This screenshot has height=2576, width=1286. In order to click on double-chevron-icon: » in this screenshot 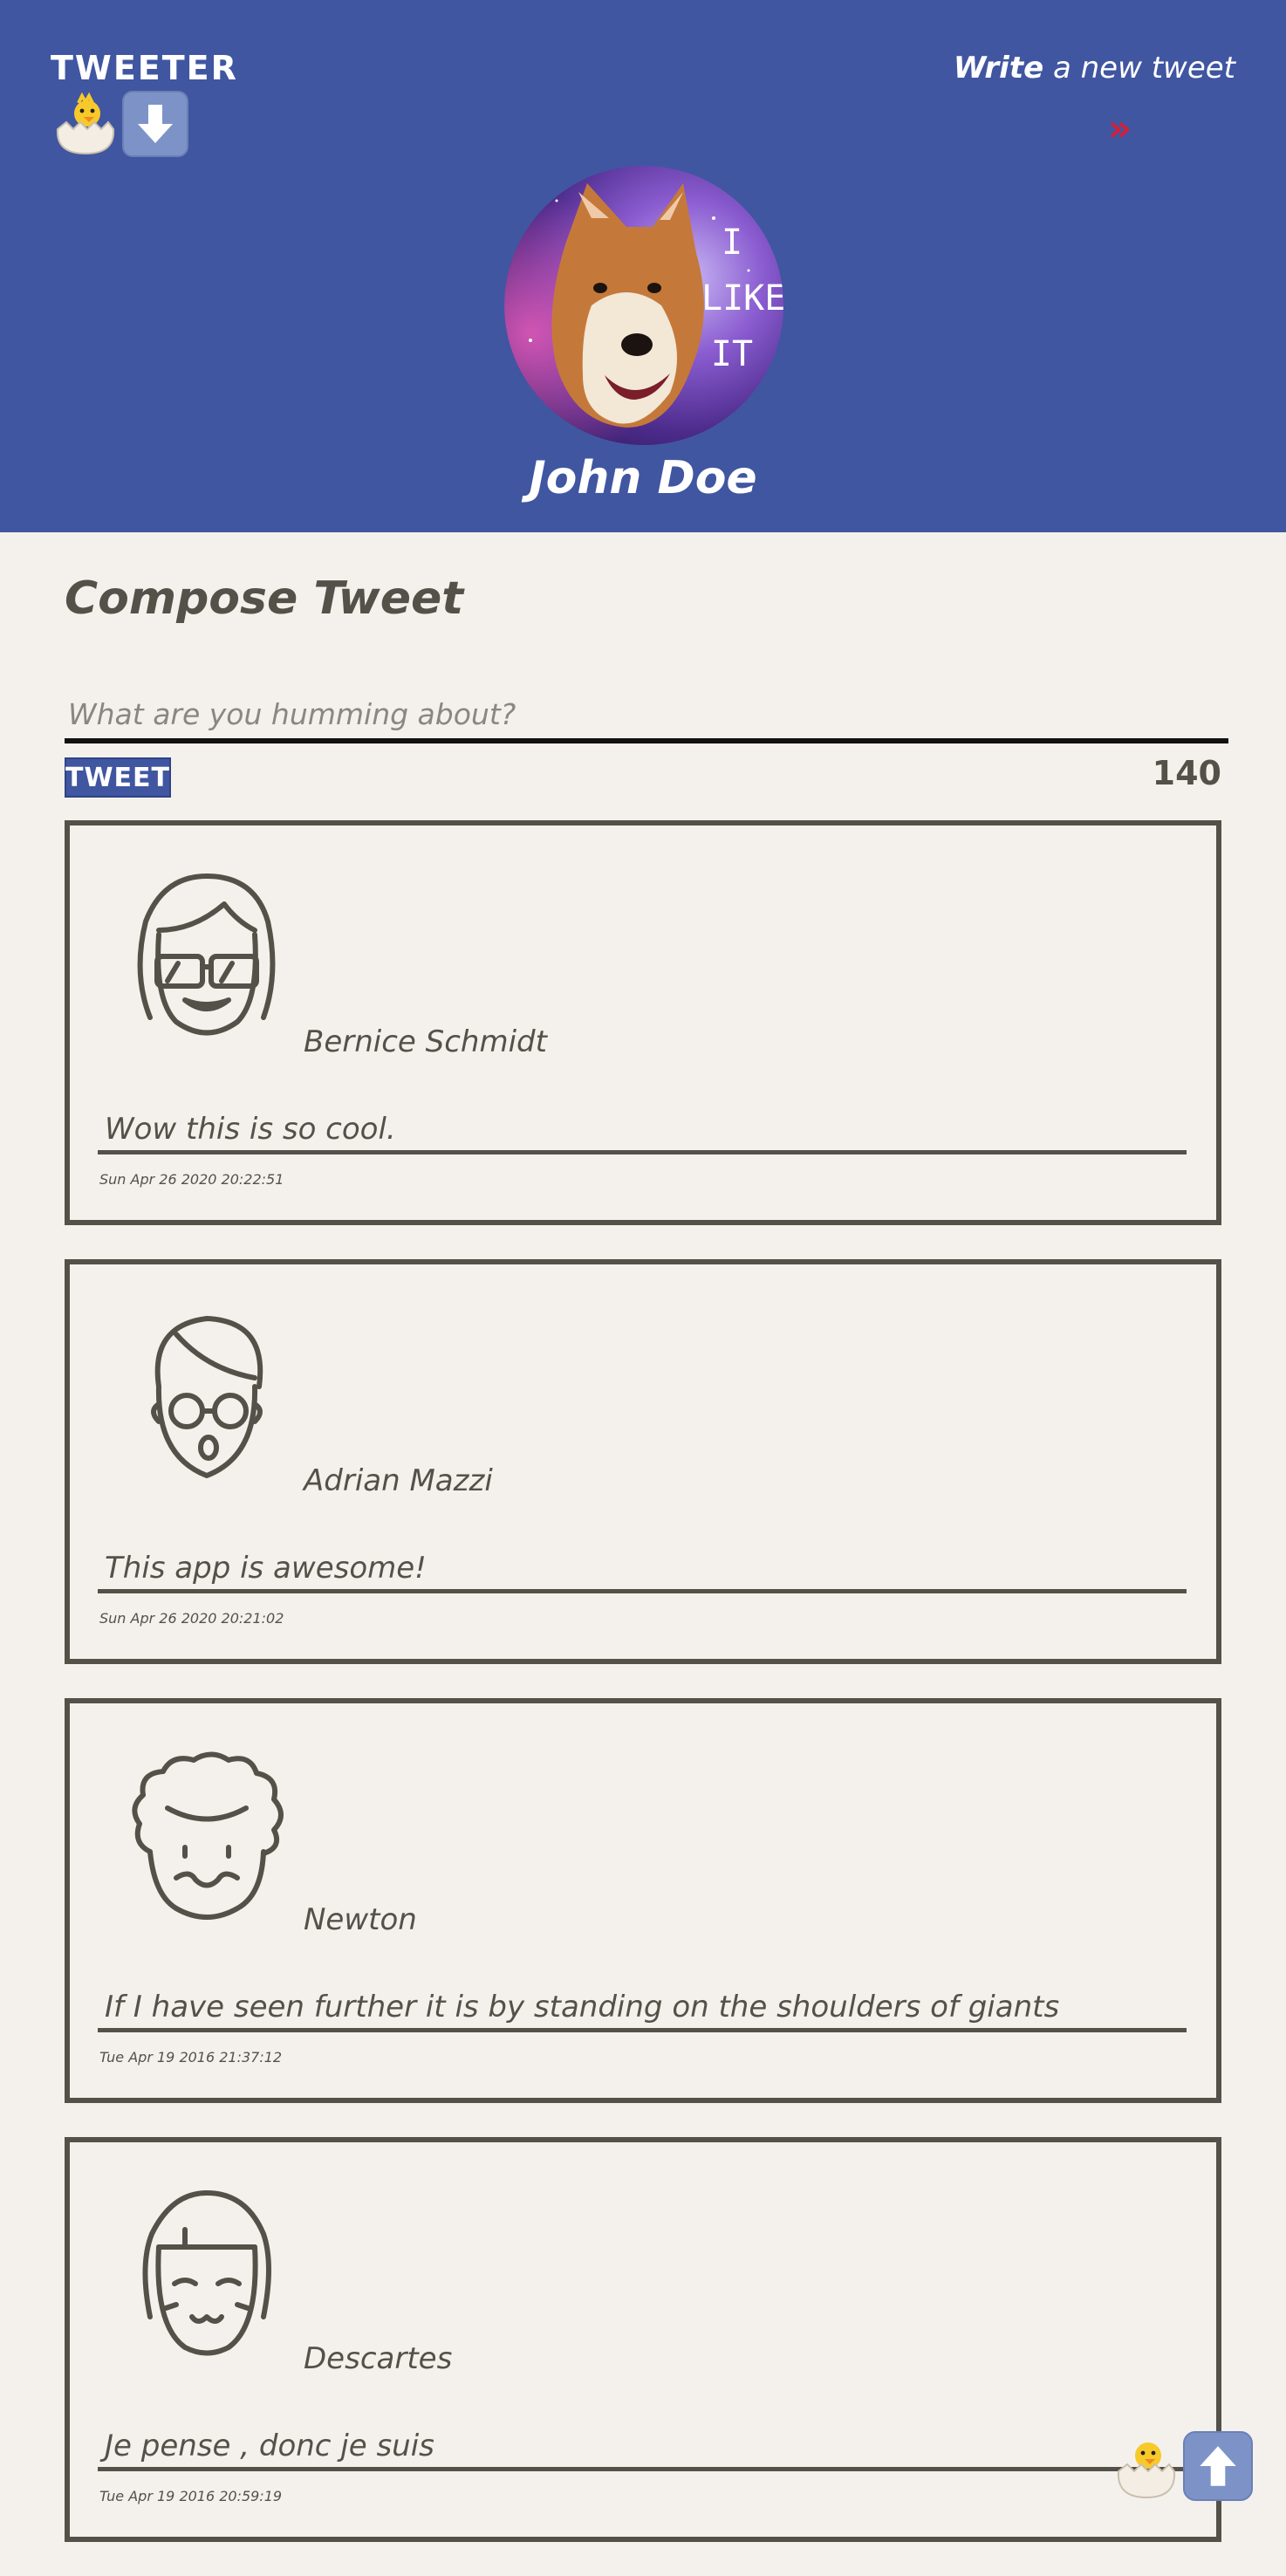, I will do `click(1120, 128)`.